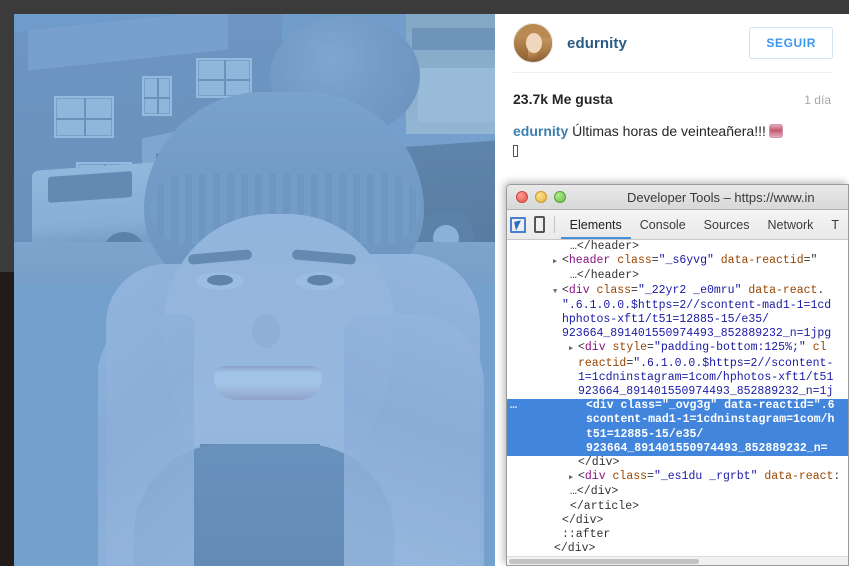 This screenshot has width=849, height=566. I want to click on likes-count: 23.7k Me gusta, so click(563, 99).